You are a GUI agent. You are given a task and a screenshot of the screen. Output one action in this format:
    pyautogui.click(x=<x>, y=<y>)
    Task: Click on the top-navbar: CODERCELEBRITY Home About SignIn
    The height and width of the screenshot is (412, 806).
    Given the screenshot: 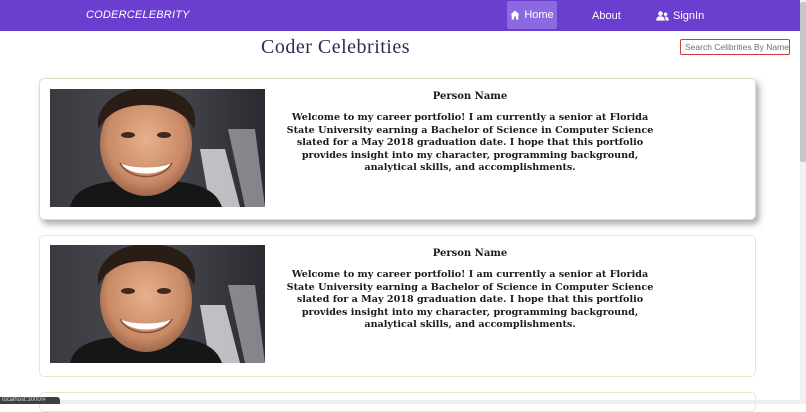 What is the action you would take?
    pyautogui.click(x=403, y=15)
    